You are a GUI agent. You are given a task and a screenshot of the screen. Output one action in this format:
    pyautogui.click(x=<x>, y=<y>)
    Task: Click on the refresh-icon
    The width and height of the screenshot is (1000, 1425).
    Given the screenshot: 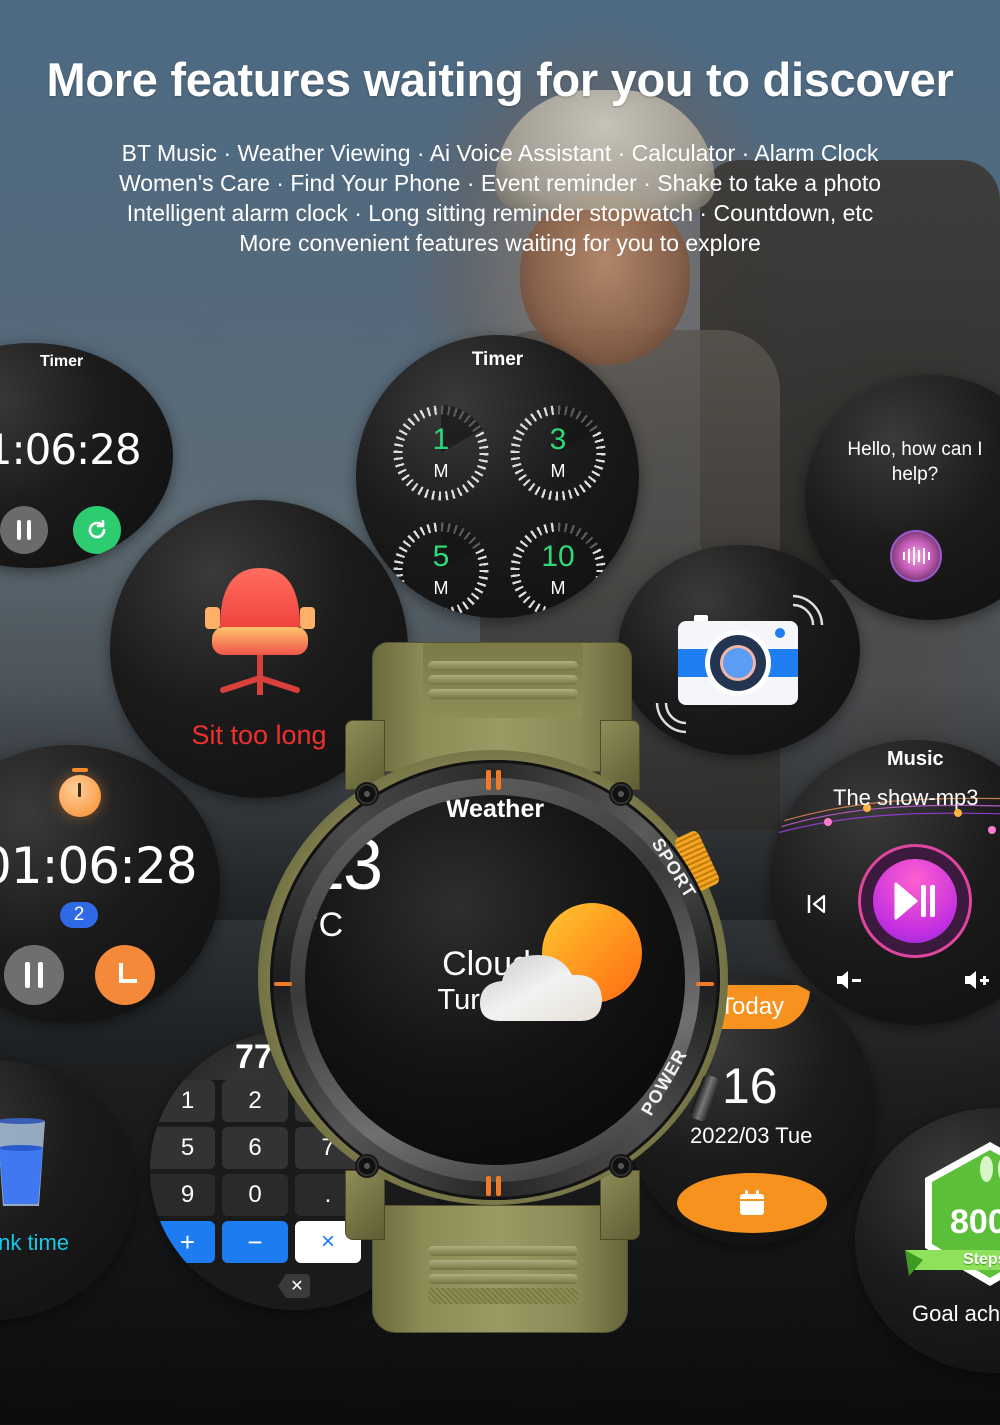 What is the action you would take?
    pyautogui.click(x=97, y=529)
    